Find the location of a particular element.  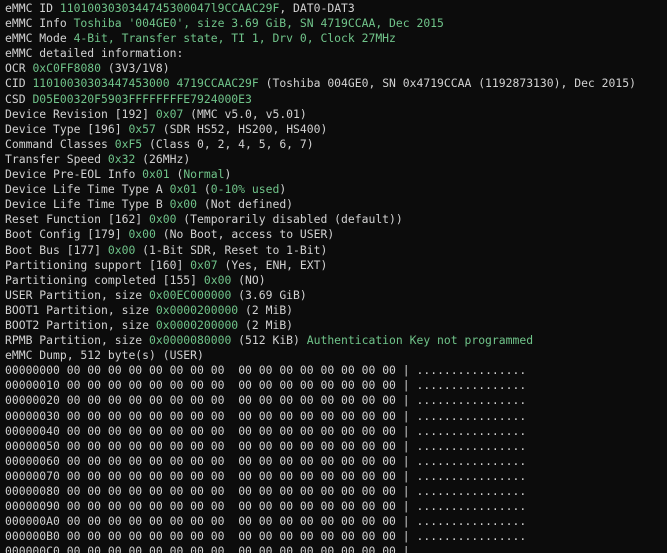

value-text: 0x57 is located at coordinates (142, 128).